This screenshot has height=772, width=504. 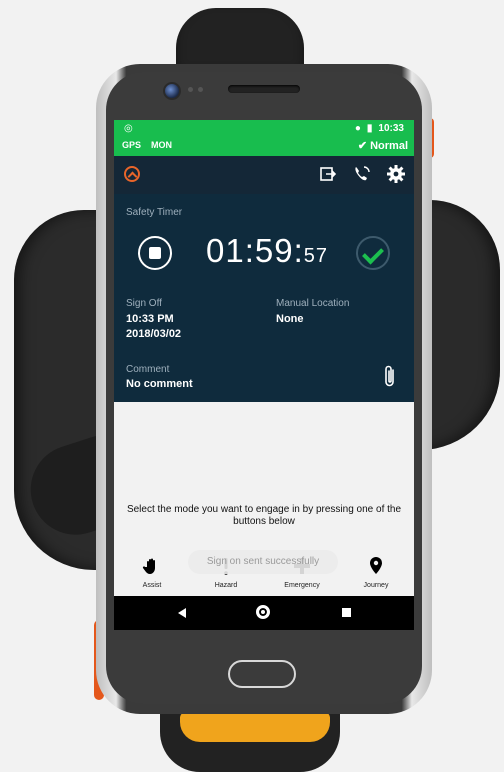 I want to click on location-icon: ●, so click(x=357, y=128).